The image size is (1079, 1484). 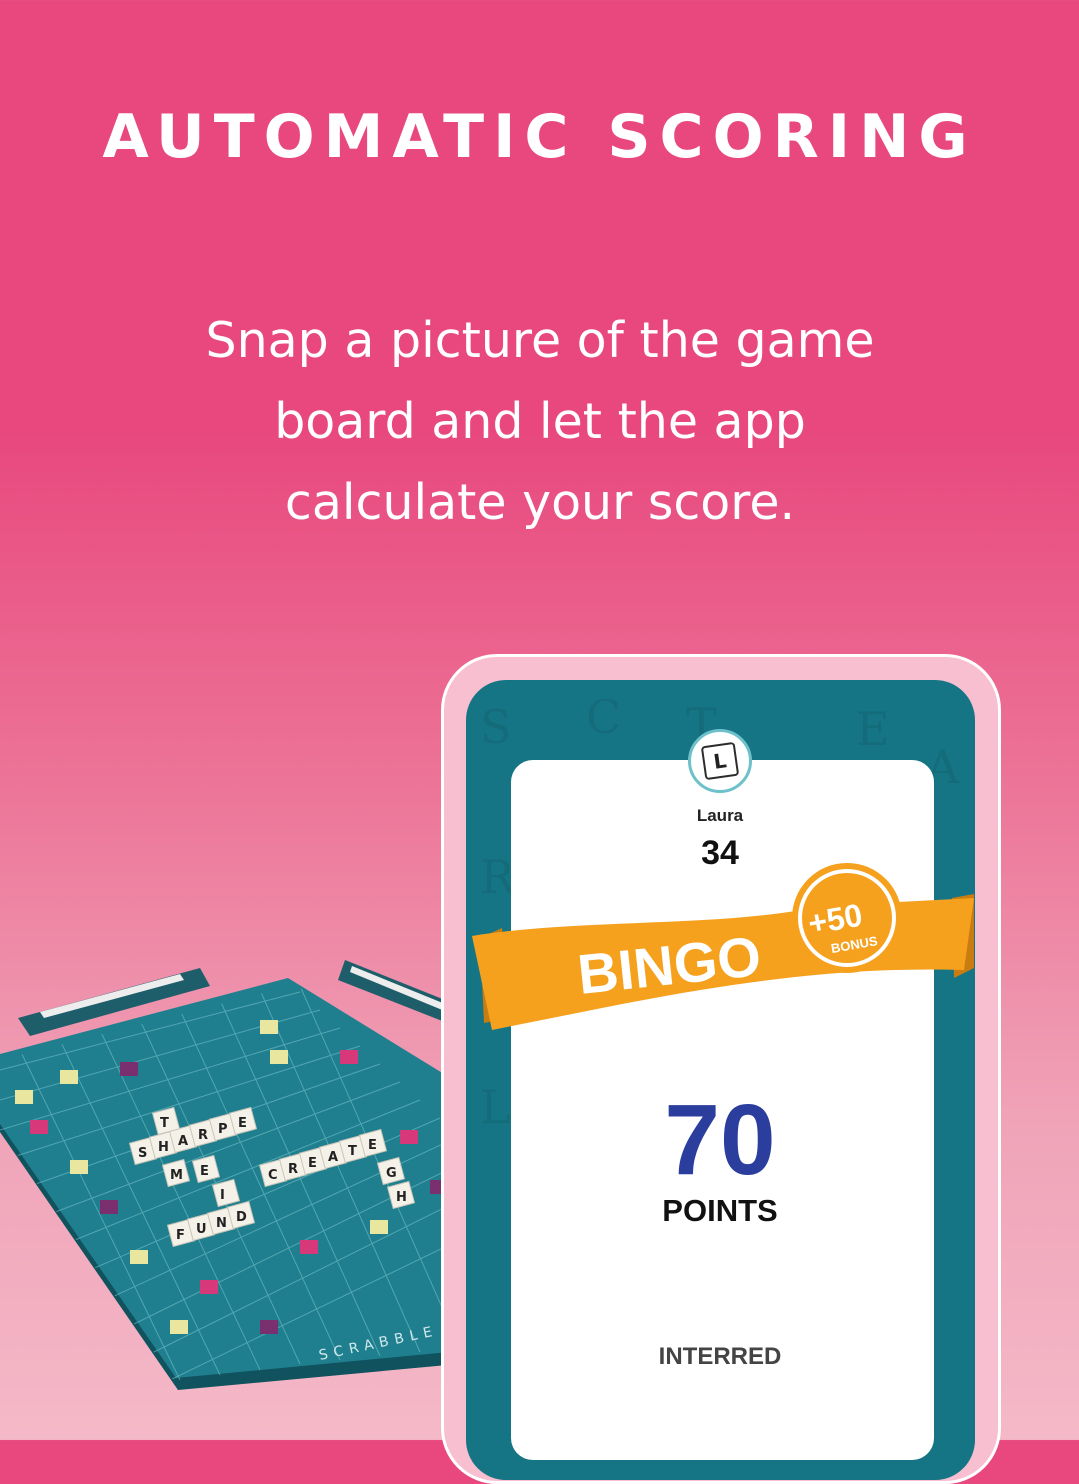 I want to click on tile-letter: S, so click(x=142, y=1153).